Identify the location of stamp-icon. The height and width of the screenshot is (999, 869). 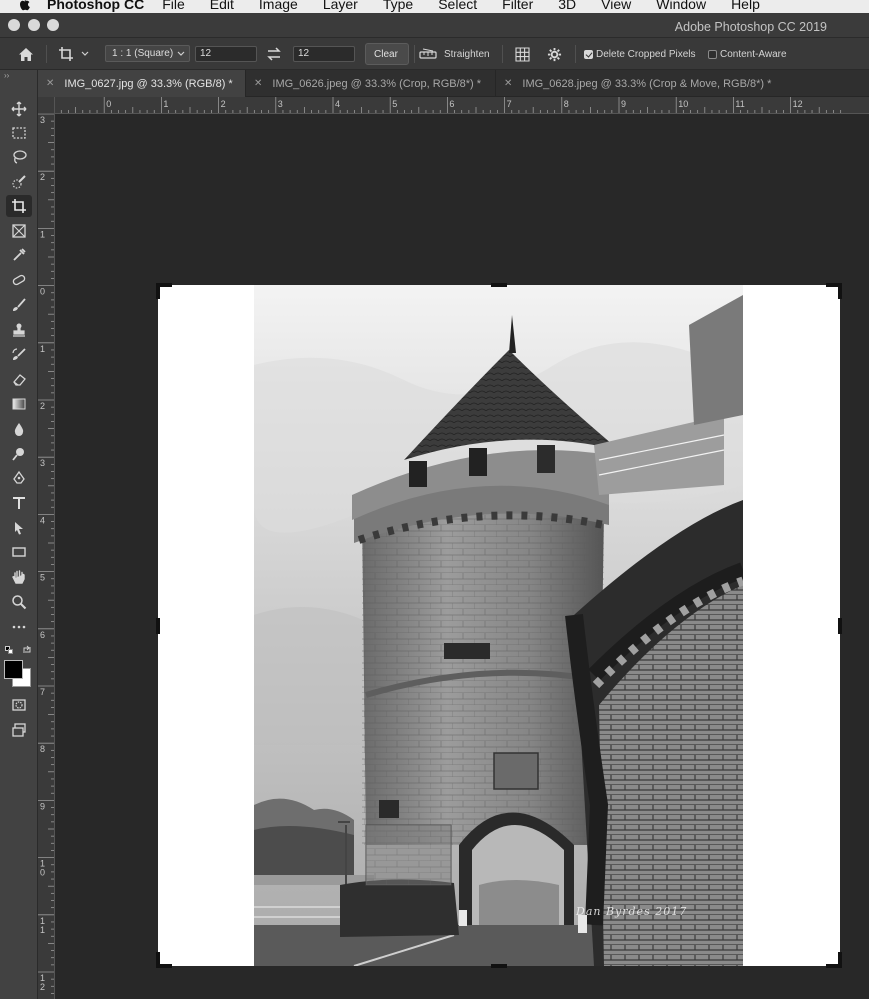
(19, 330).